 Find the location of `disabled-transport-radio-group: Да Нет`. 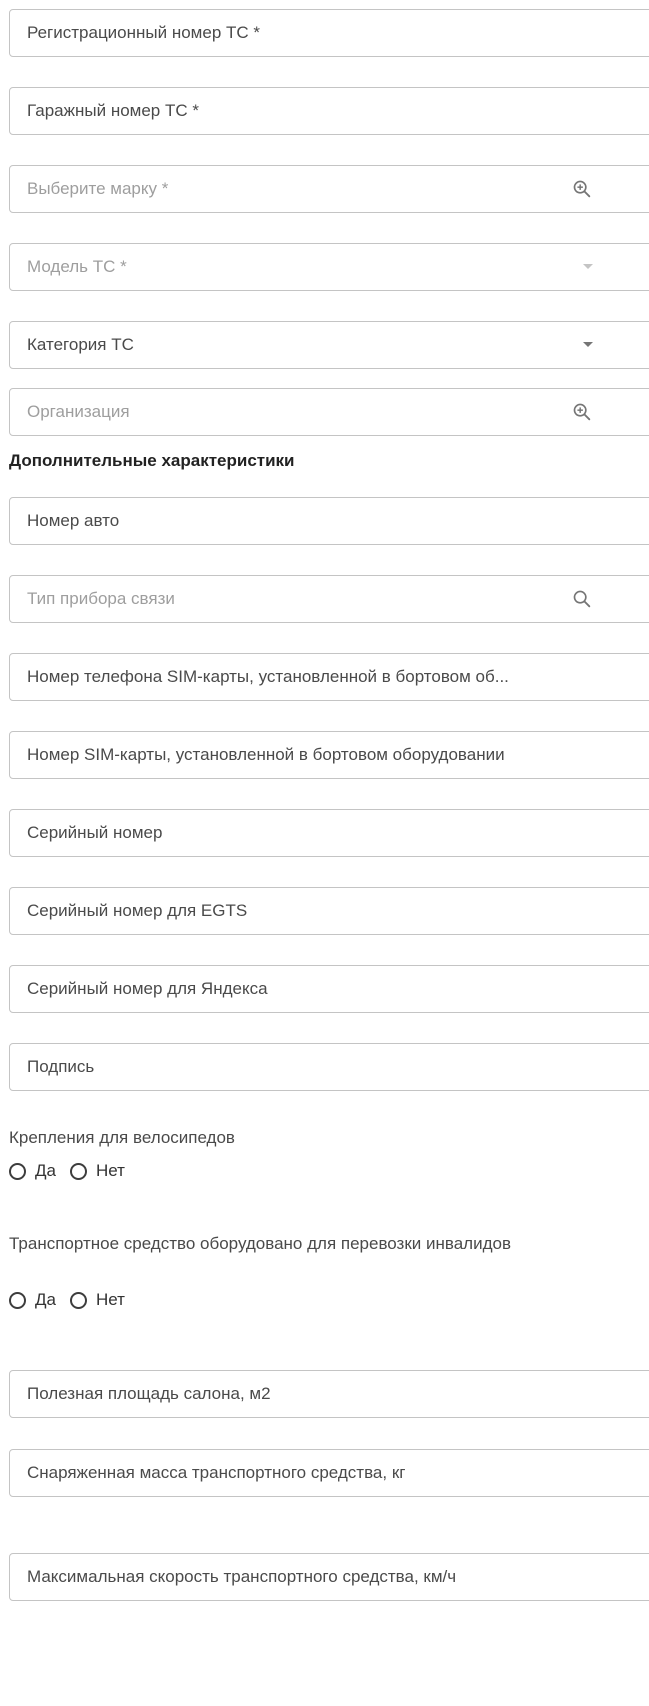

disabled-transport-radio-group: Да Нет is located at coordinates (74, 1300).